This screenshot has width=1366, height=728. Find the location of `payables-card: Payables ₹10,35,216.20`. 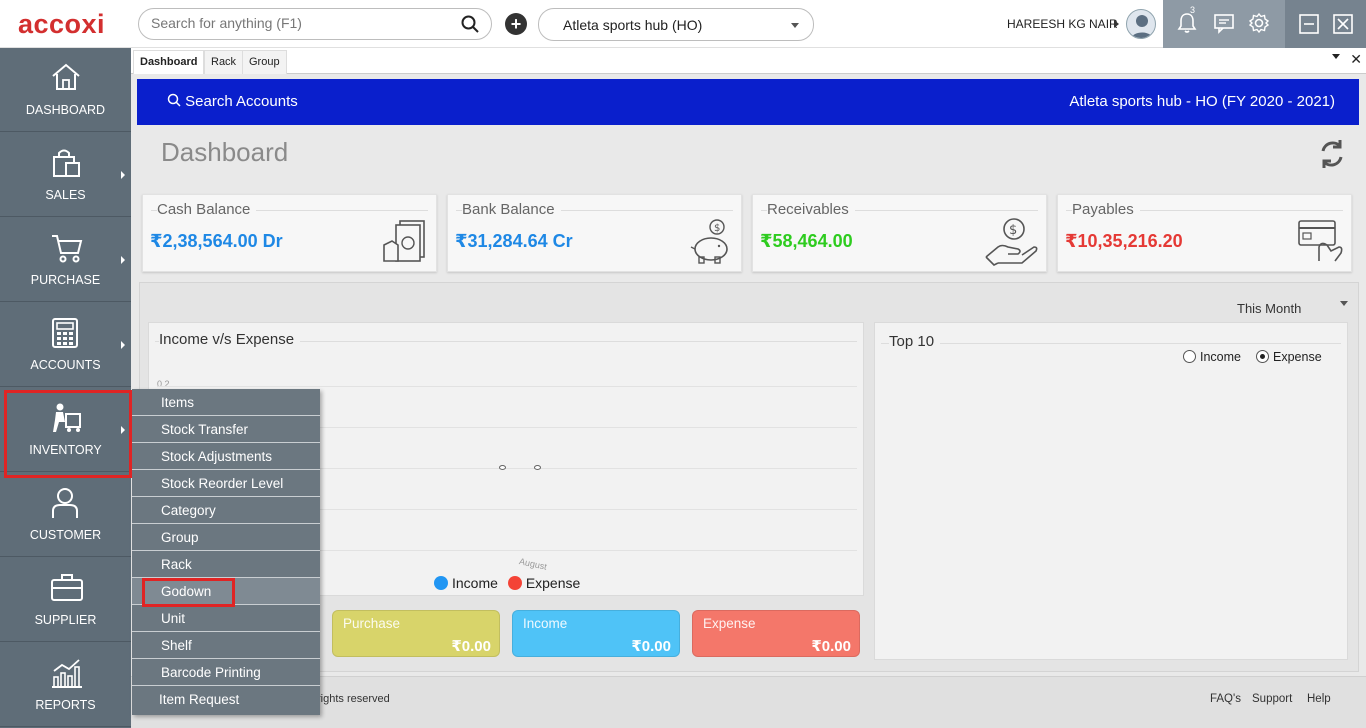

payables-card: Payables ₹10,35,216.20 is located at coordinates (1204, 233).